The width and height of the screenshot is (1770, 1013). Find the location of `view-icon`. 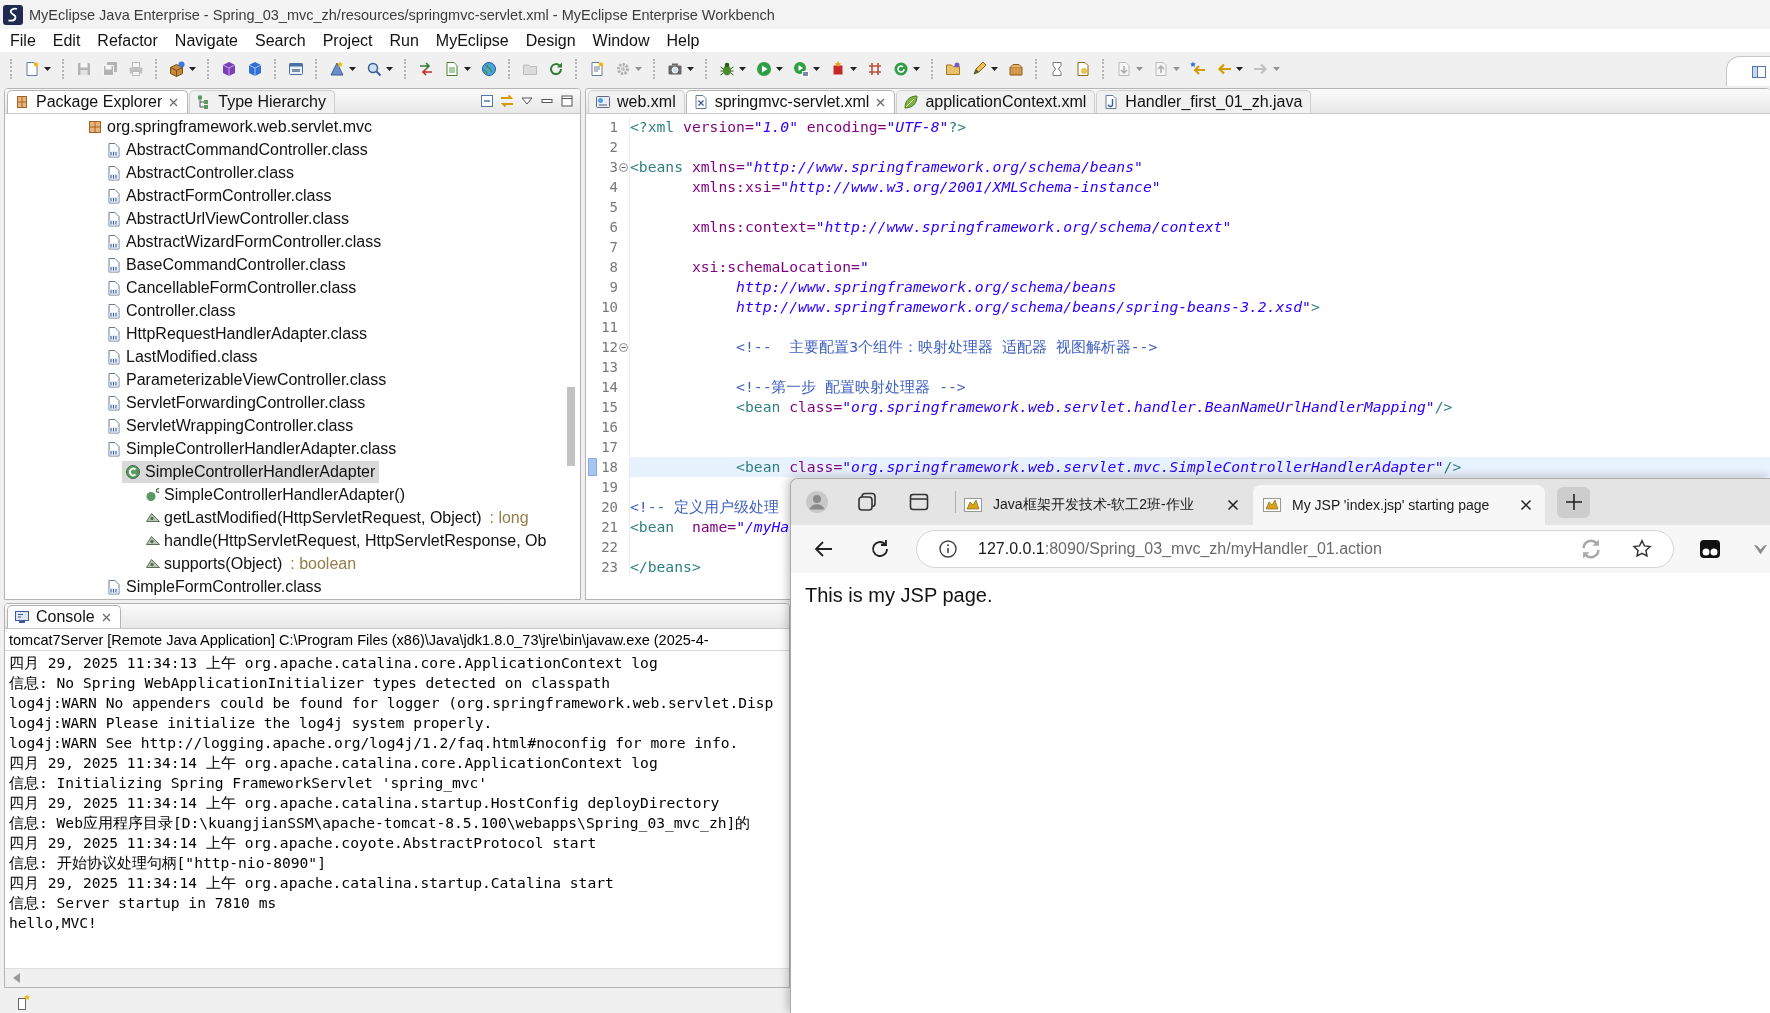

view-icon is located at coordinates (23, 1001).